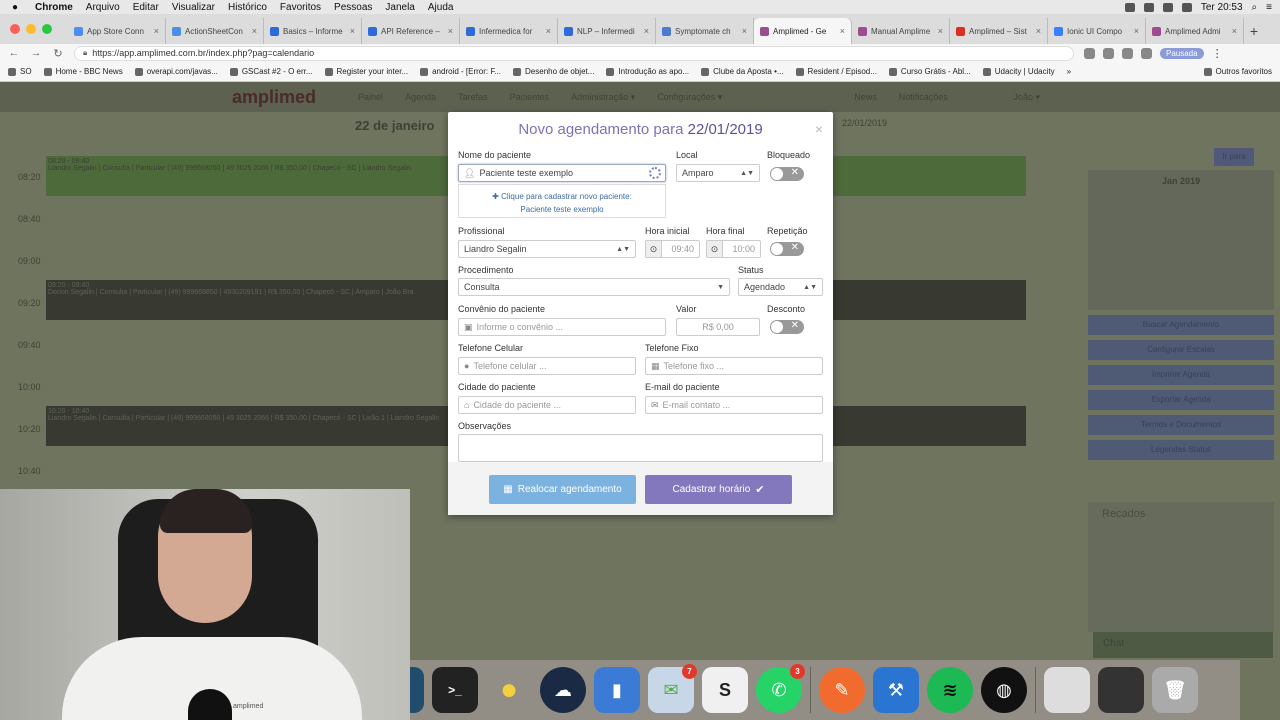  What do you see at coordinates (15, 7) in the screenshot?
I see `apple-menu-icon: ●` at bounding box center [15, 7].